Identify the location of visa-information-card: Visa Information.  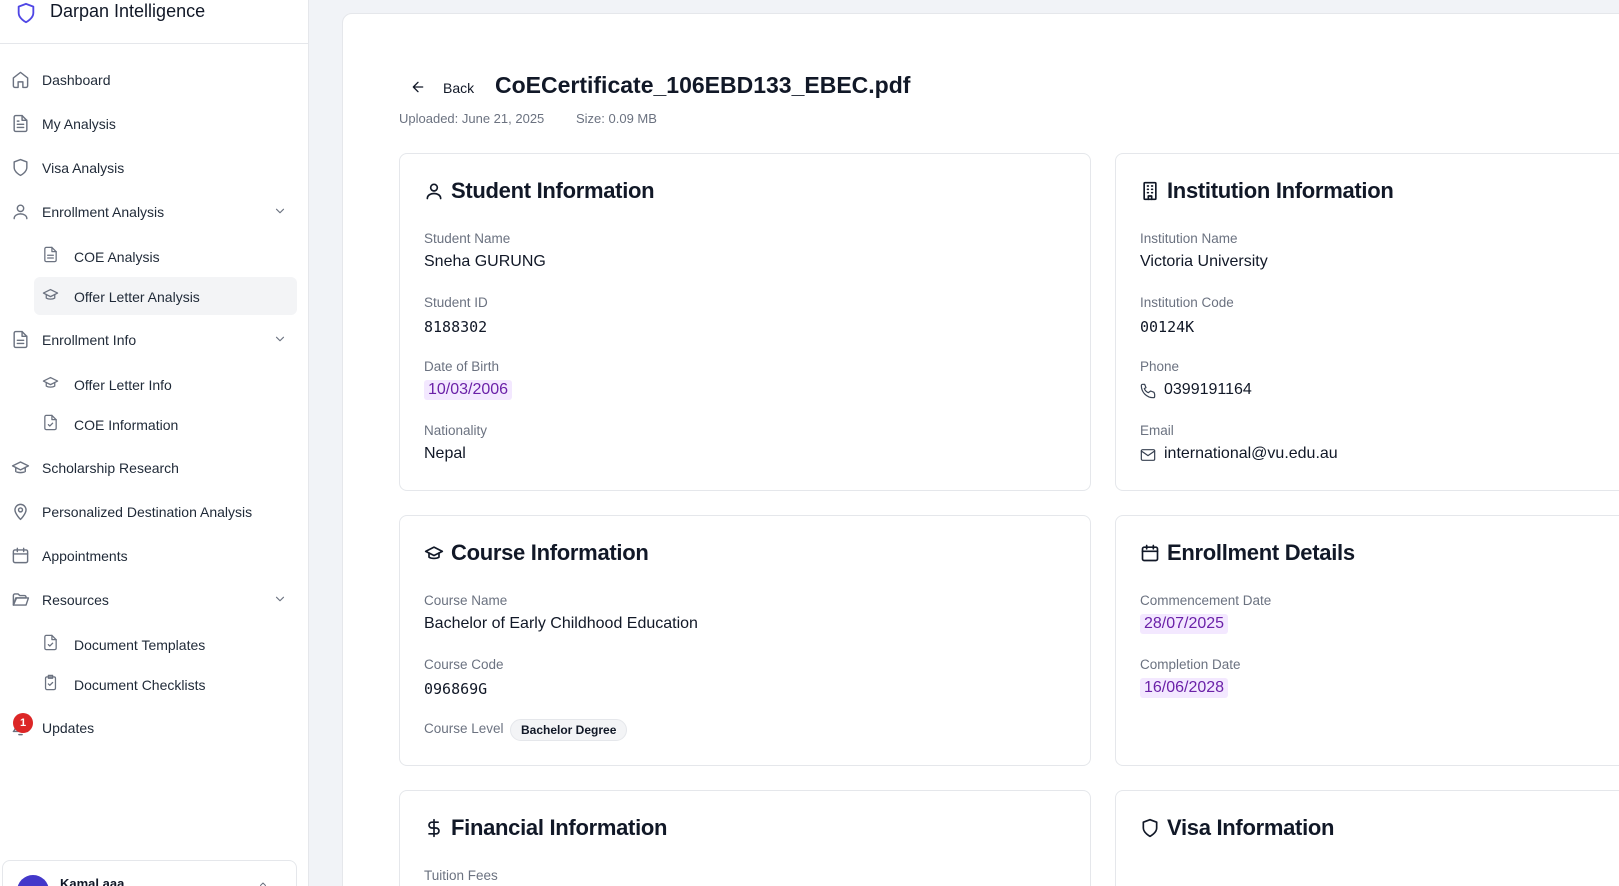
(1367, 838).